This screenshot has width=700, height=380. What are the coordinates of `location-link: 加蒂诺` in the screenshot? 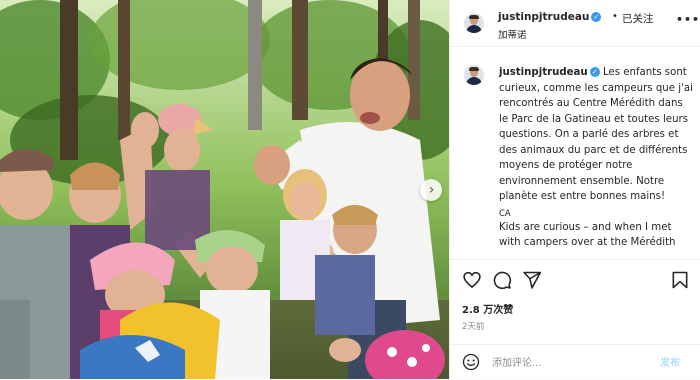 It's located at (512, 34).